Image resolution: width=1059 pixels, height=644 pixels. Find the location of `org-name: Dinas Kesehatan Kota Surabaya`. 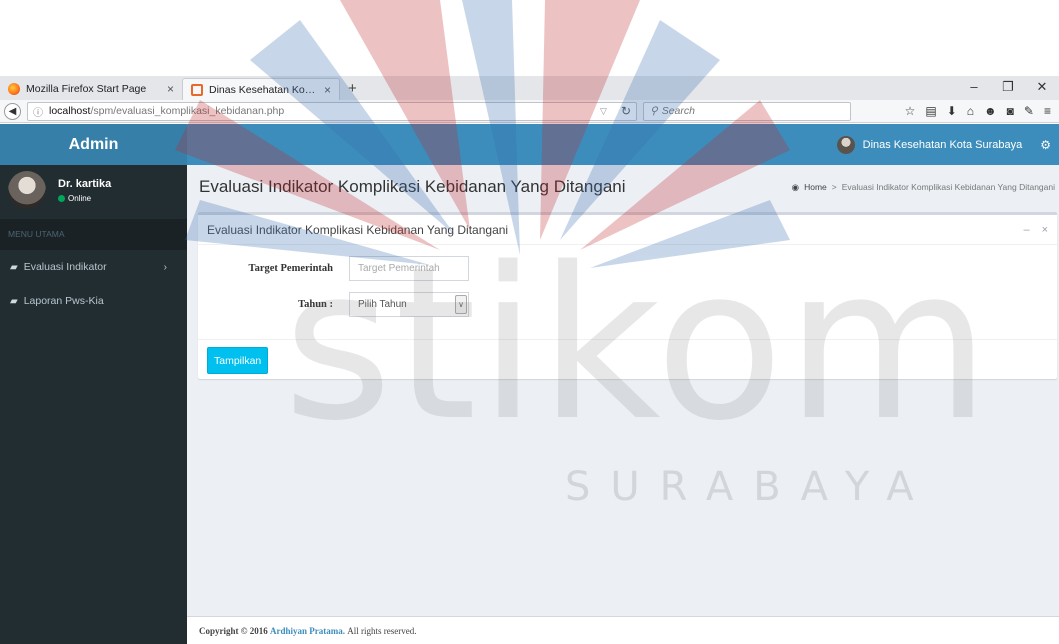

org-name: Dinas Kesehatan Kota Surabaya is located at coordinates (943, 145).